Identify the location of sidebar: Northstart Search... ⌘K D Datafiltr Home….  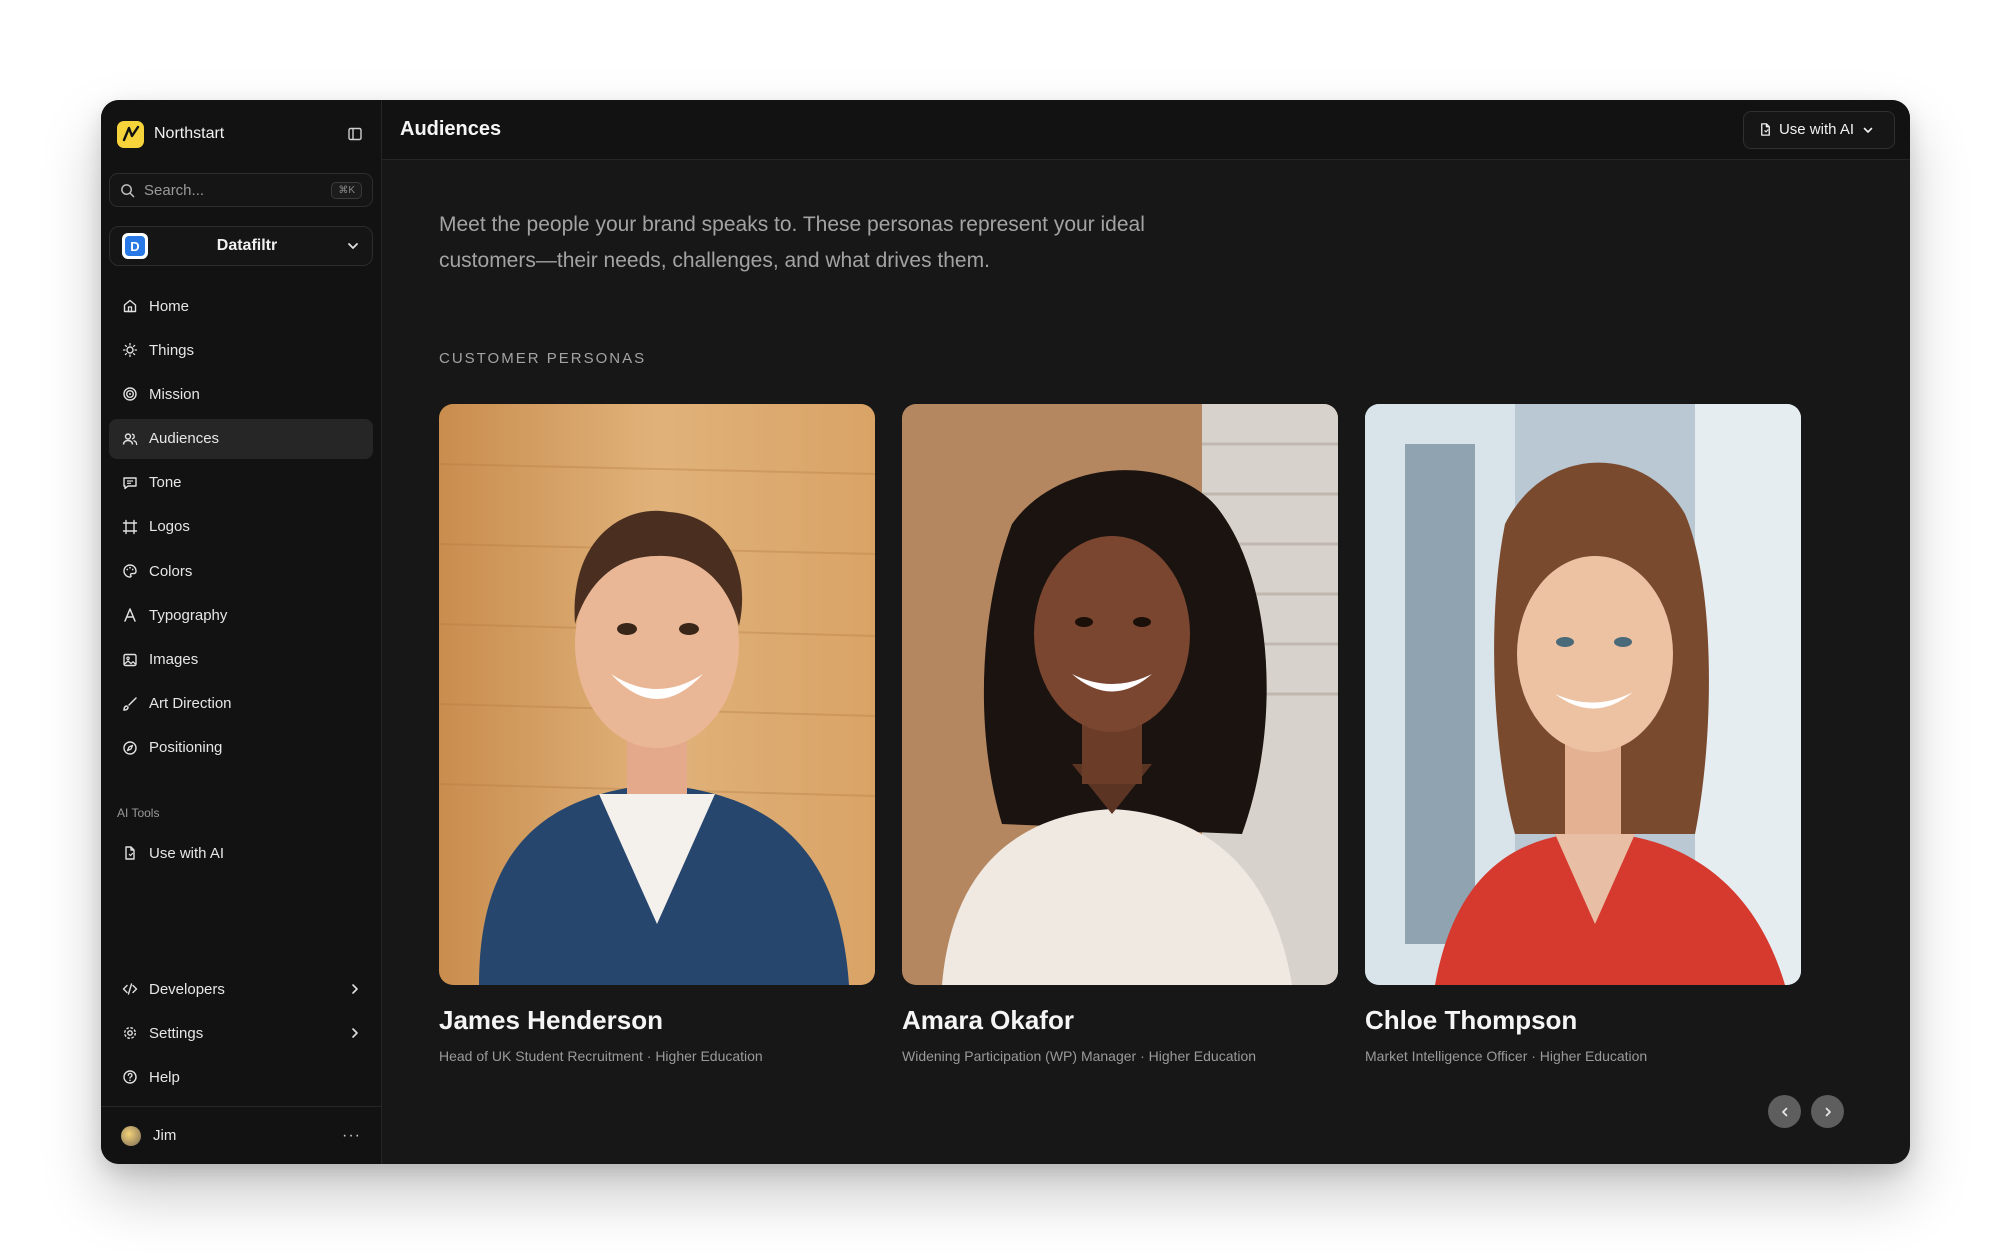
(241, 632).